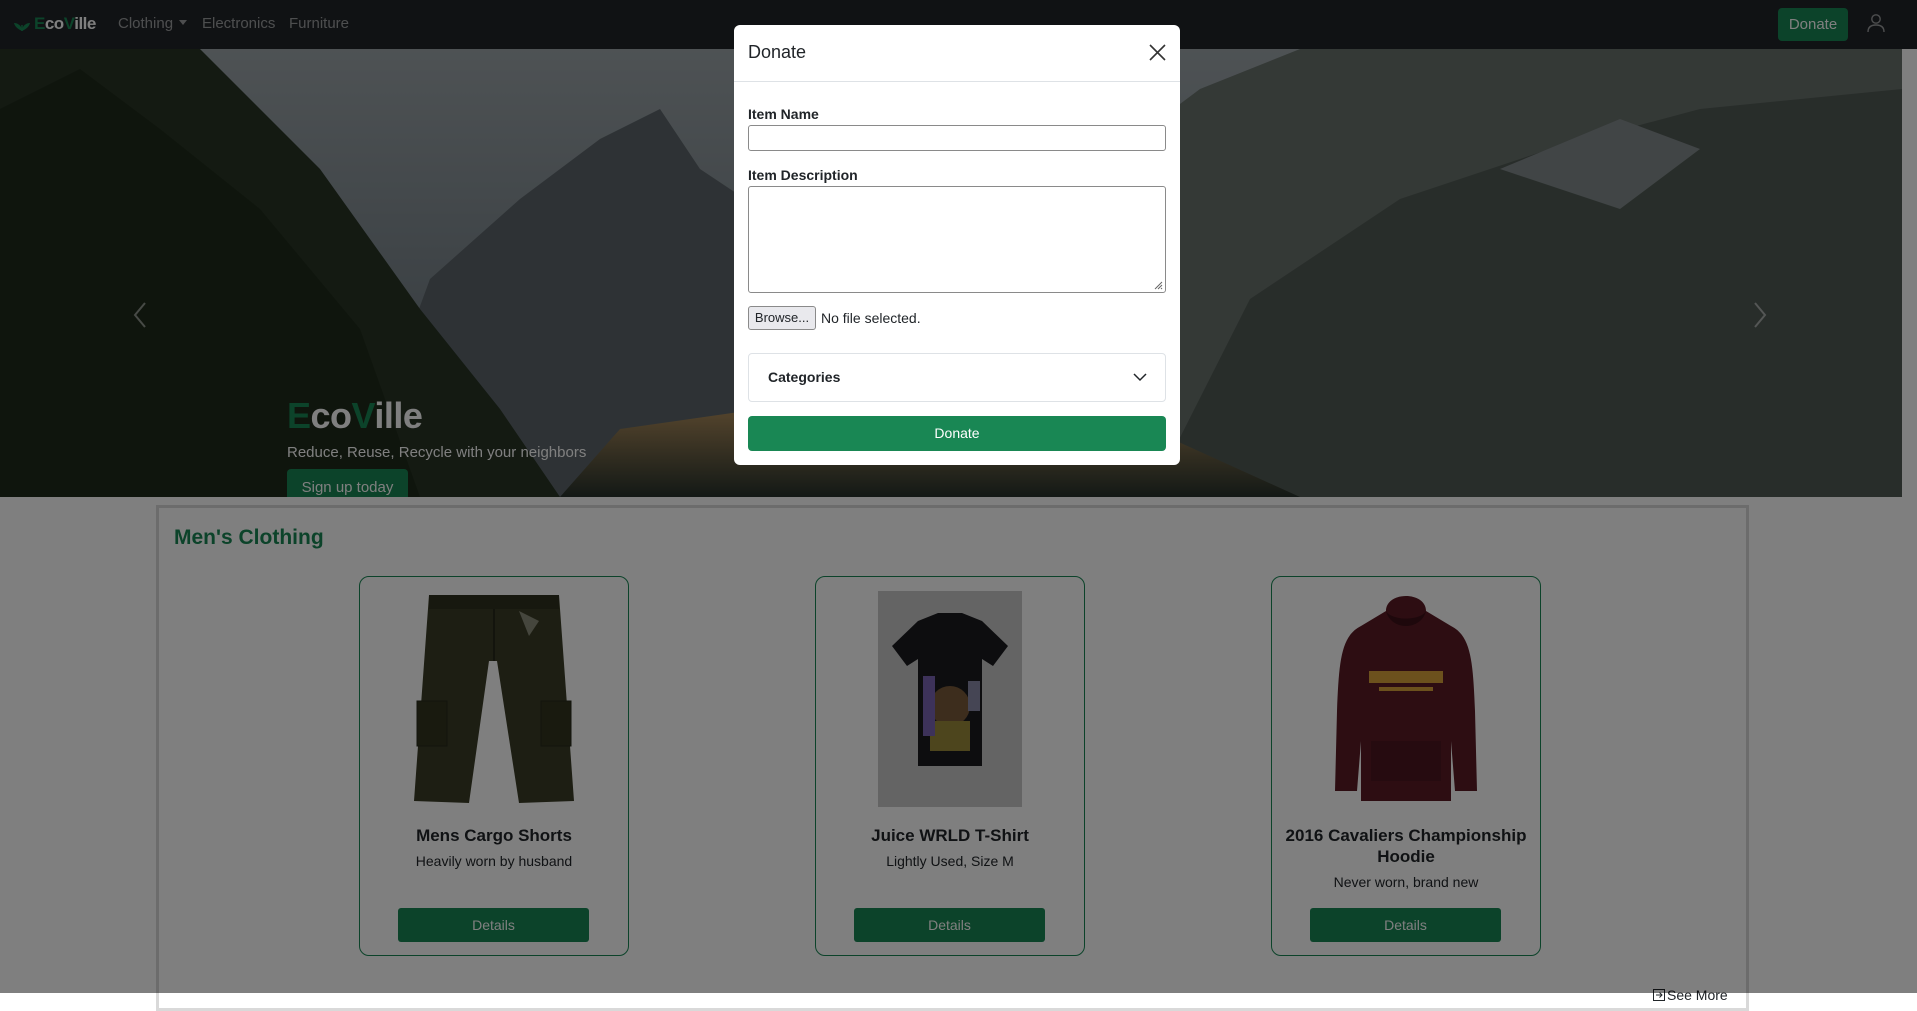 Image resolution: width=1917 pixels, height=1011 pixels. I want to click on file-input: Browse... No file selected., so click(834, 318).